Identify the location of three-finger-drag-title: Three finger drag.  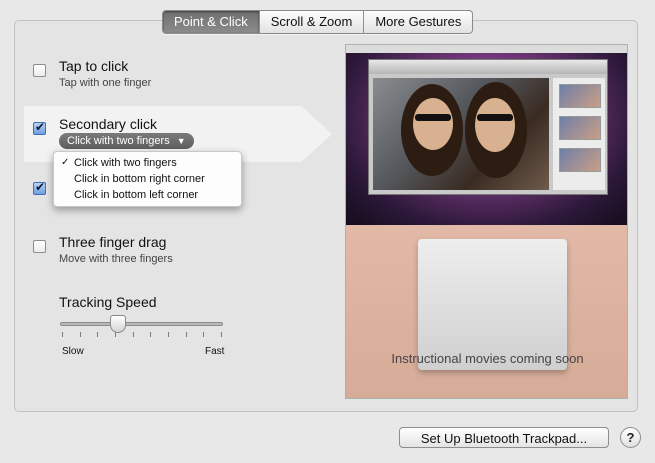
(113, 242).